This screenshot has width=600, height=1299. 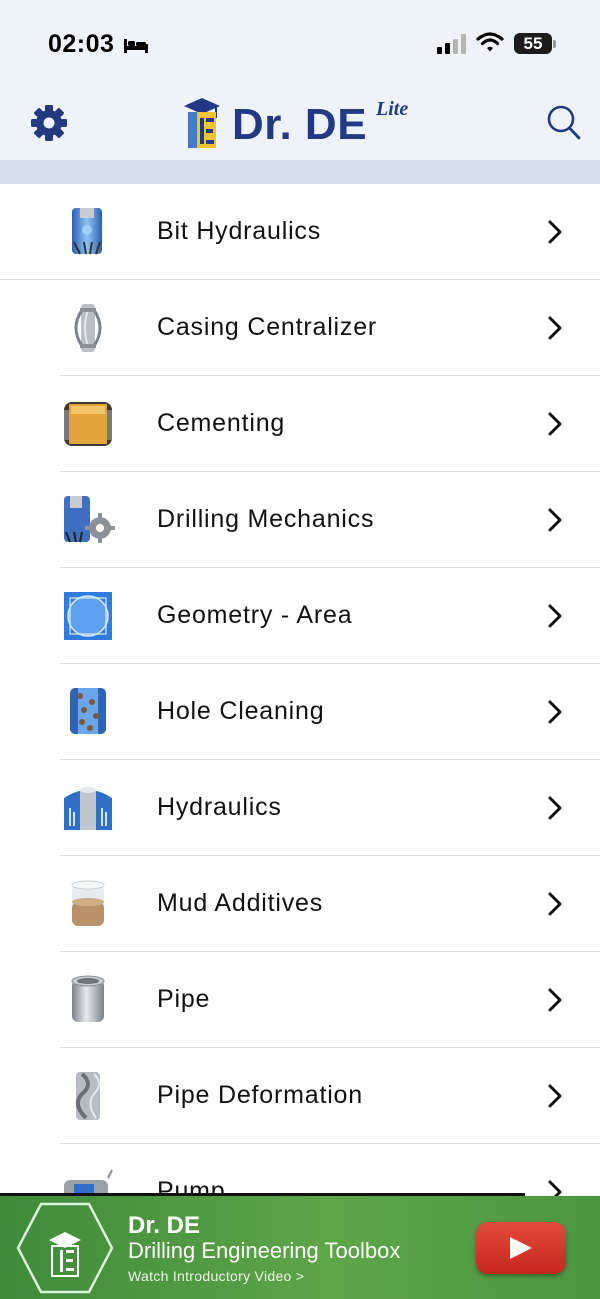 What do you see at coordinates (239, 231) in the screenshot?
I see `menu-item-label: Bit Hydraulics` at bounding box center [239, 231].